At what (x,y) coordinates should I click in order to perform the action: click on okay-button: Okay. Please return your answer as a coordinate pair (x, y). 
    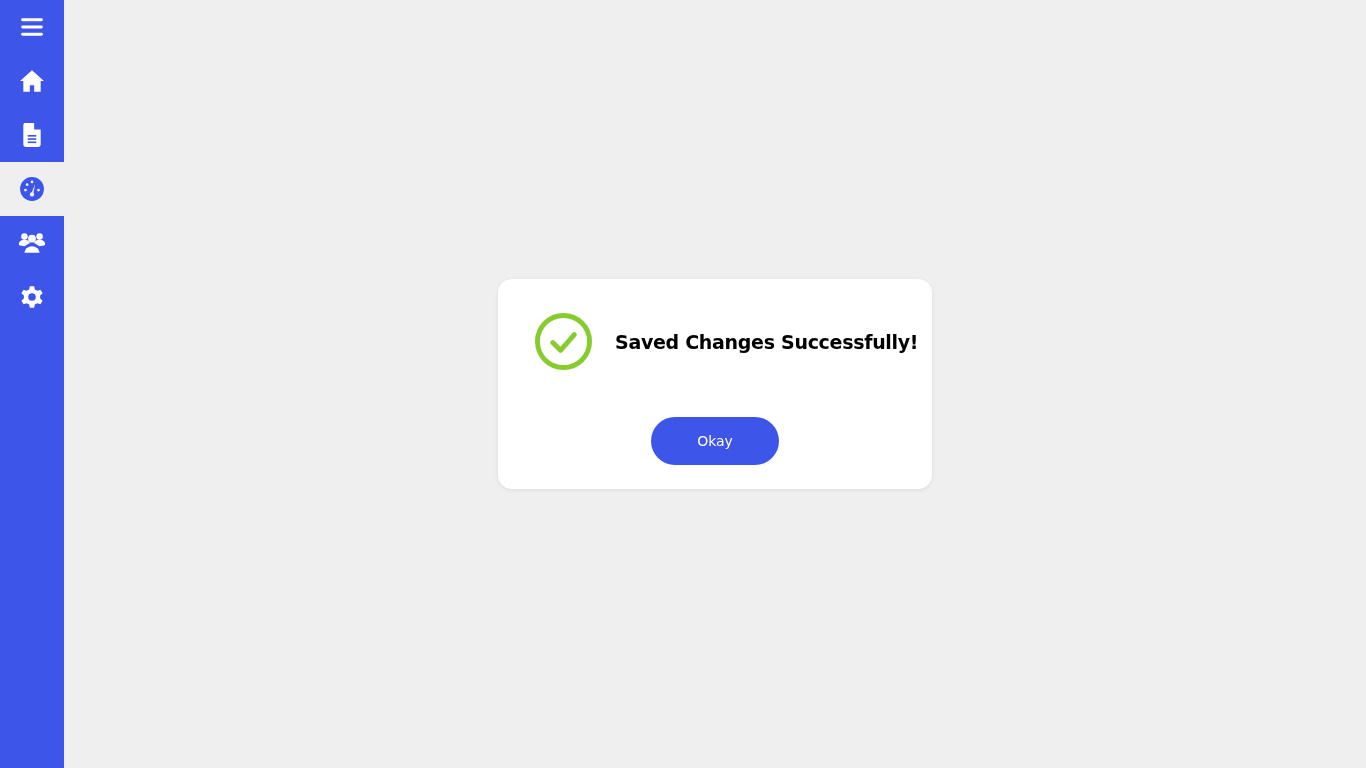
    Looking at the image, I should click on (715, 441).